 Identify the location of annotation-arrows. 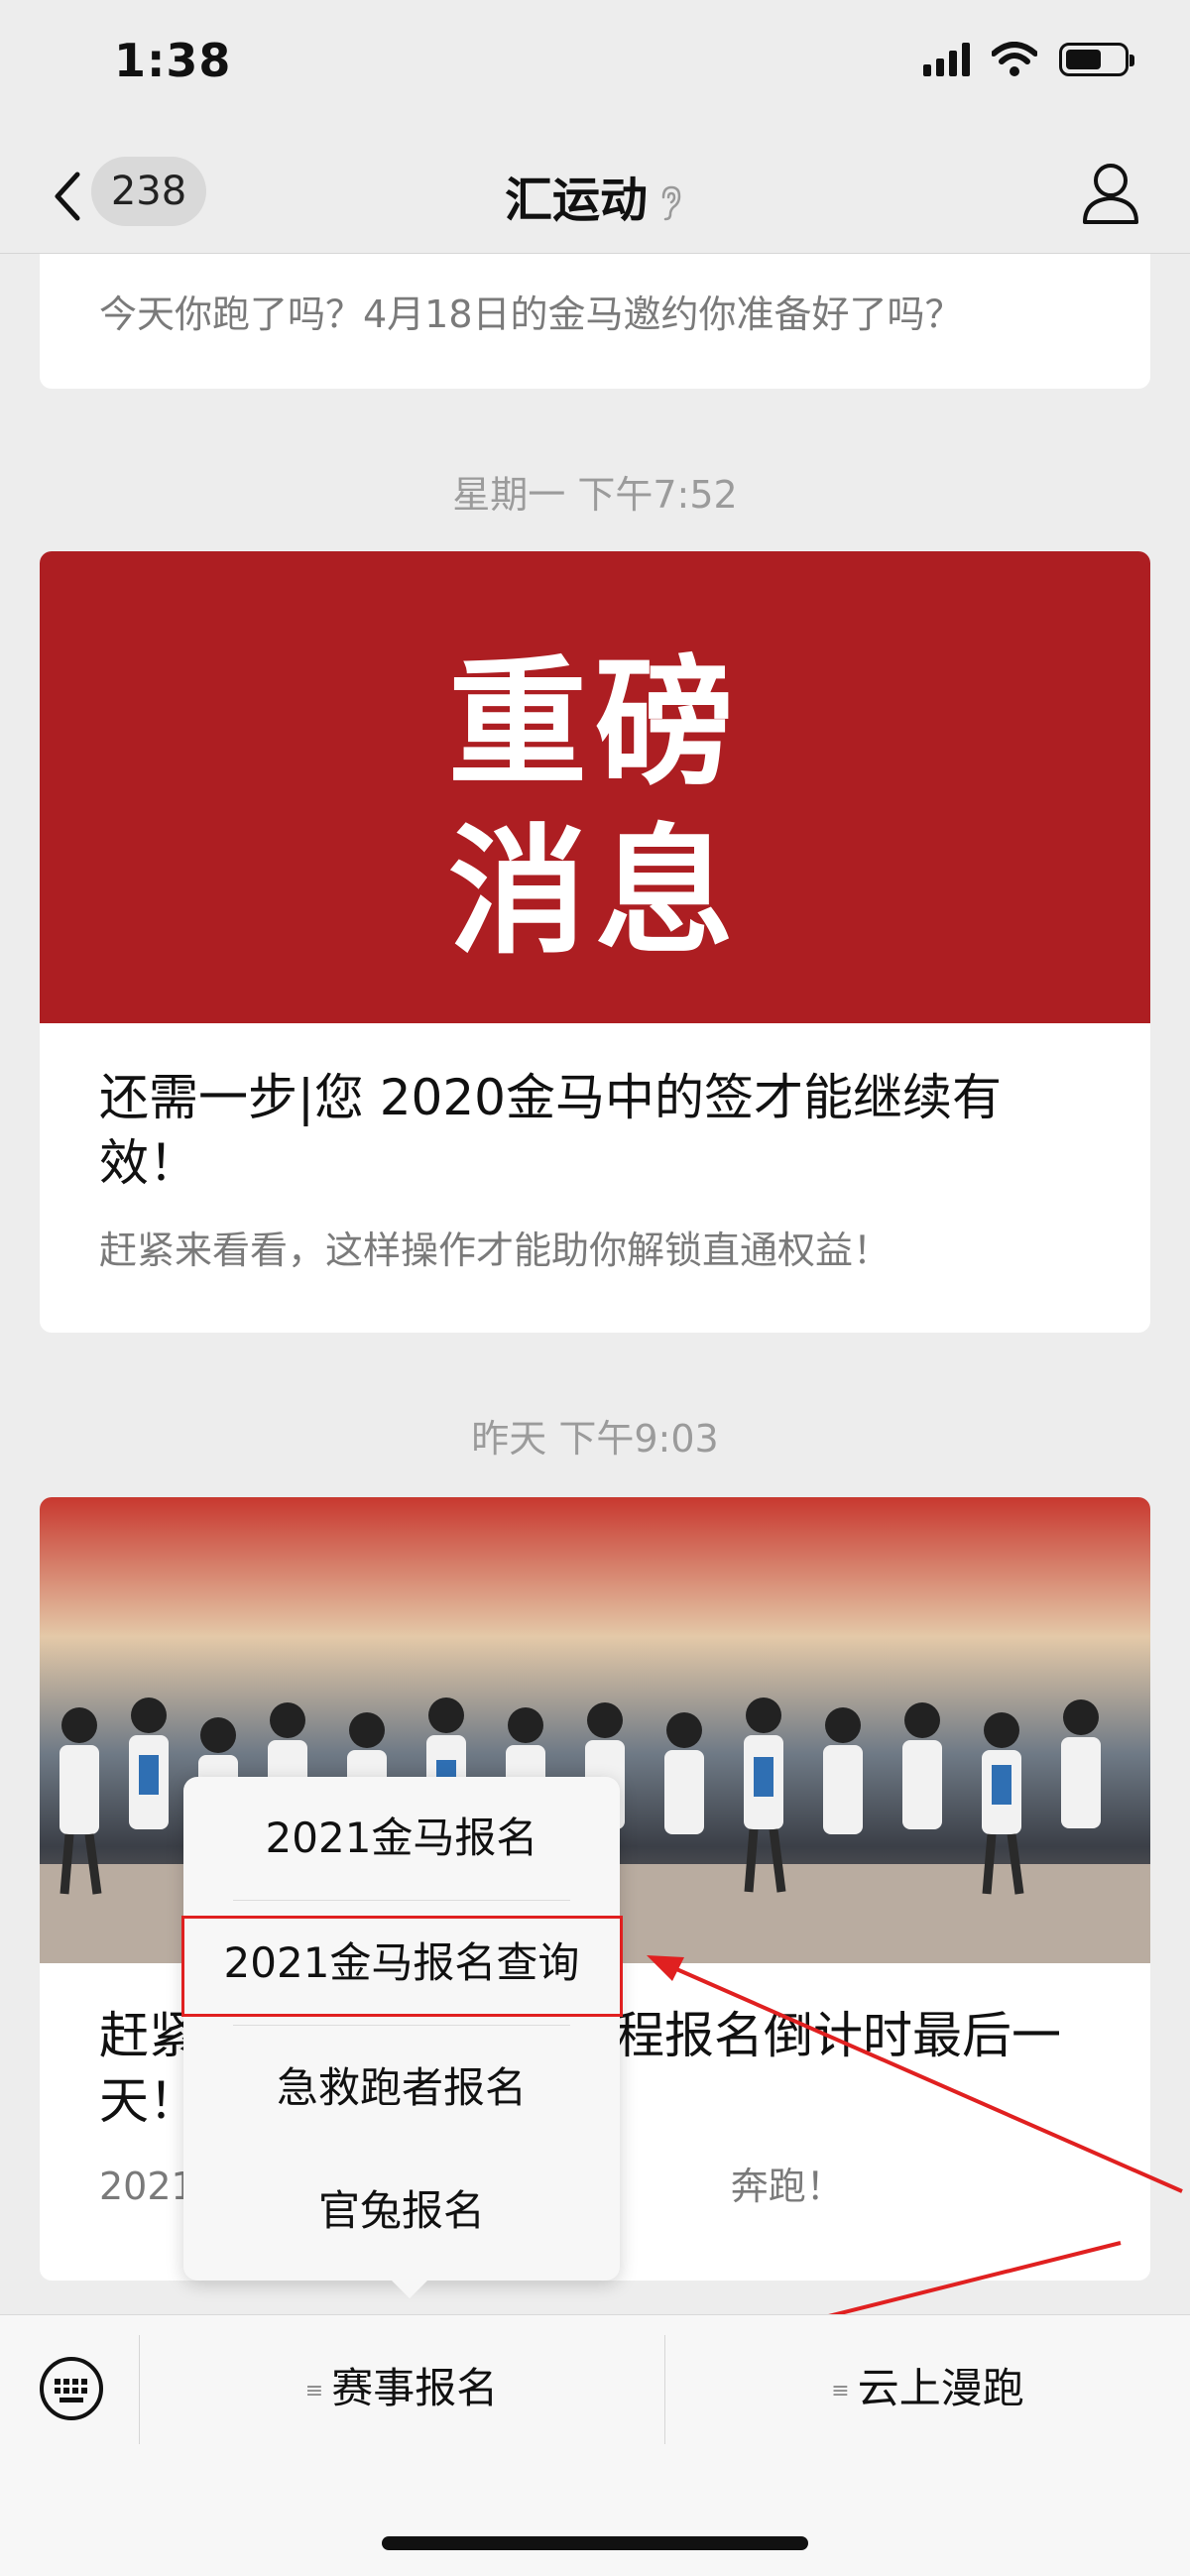
(911, 2162).